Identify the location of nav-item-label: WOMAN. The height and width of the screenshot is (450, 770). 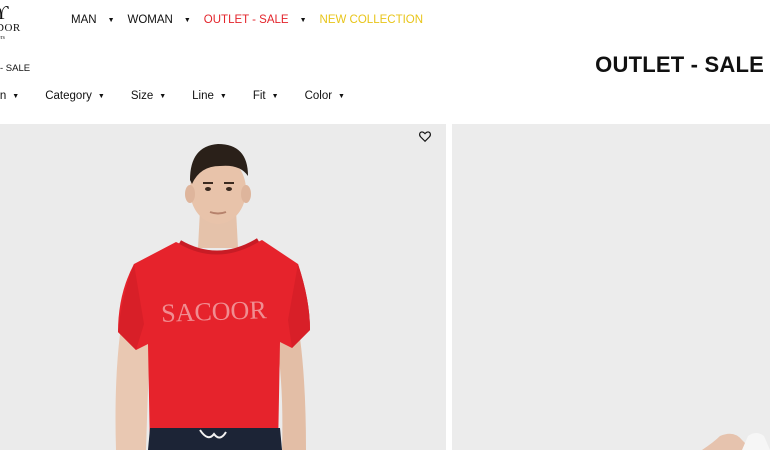
(150, 20).